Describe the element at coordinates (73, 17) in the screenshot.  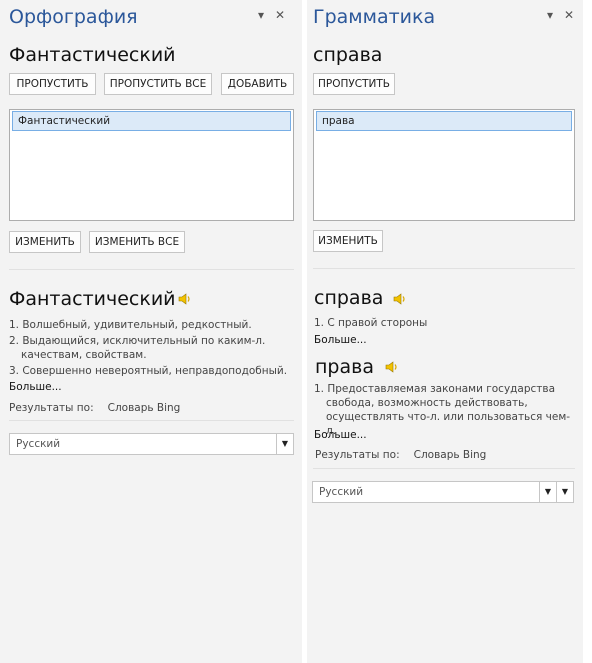
I see `pane-title: Орфография` at that location.